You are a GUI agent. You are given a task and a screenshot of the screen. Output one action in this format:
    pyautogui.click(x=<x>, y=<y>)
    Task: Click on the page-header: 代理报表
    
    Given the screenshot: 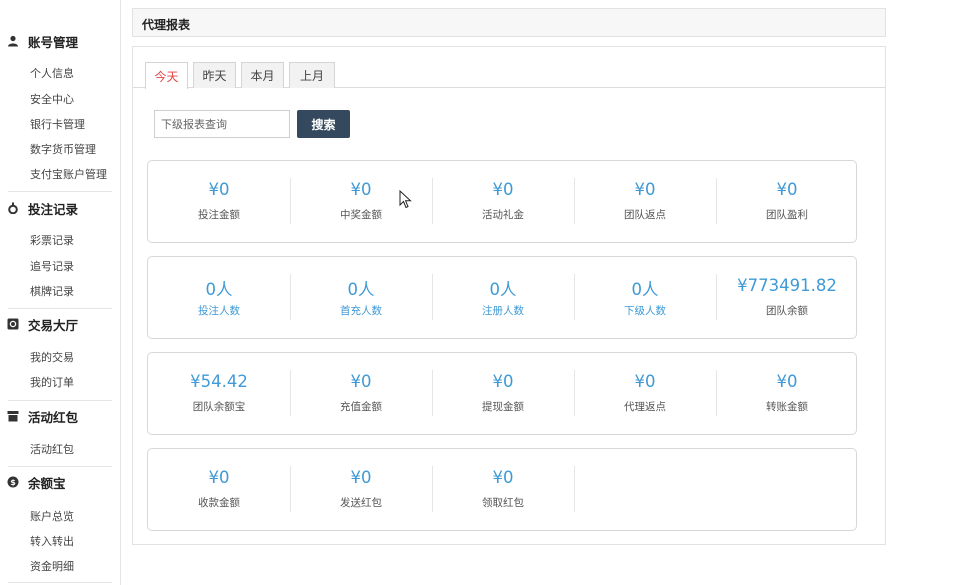 What is the action you would take?
    pyautogui.click(x=509, y=22)
    